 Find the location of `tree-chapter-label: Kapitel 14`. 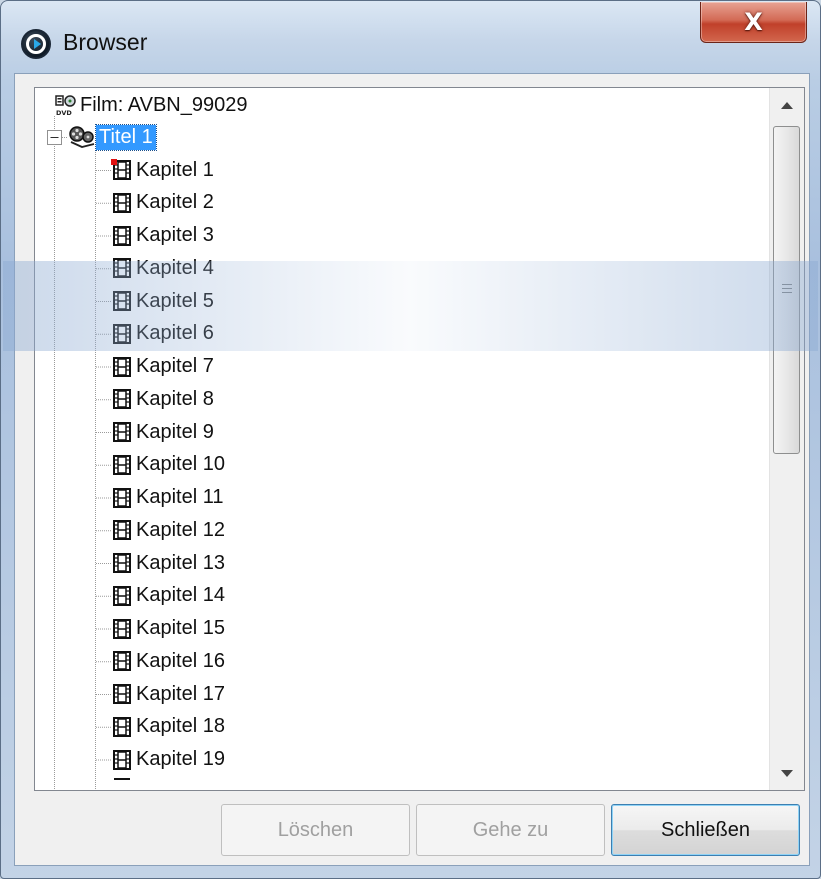

tree-chapter-label: Kapitel 14 is located at coordinates (180, 595).